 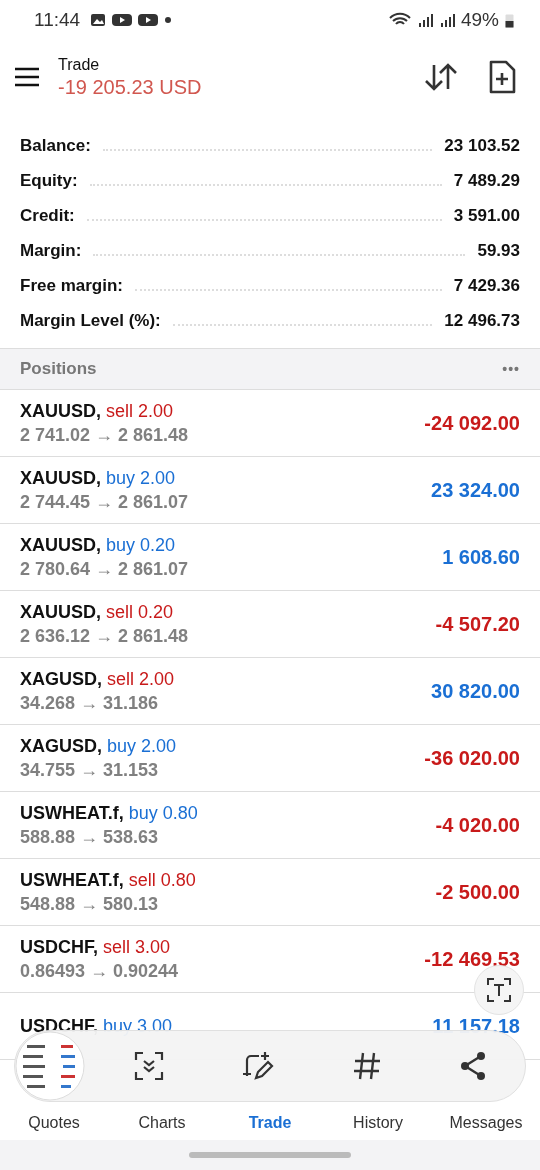 I want to click on position-profit: -12 469.53, so click(x=472, y=959).